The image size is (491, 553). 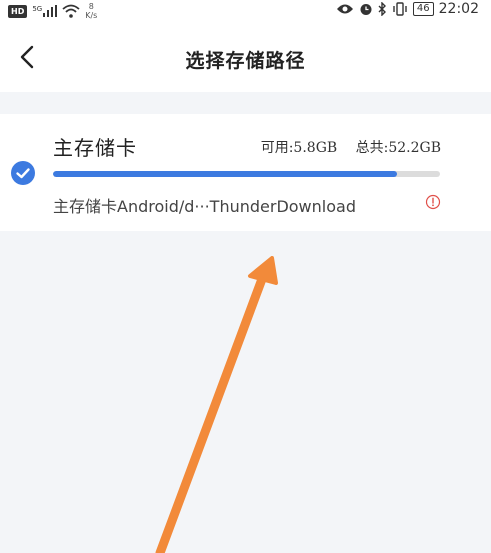 I want to click on signal-type-label: 5G, so click(x=37, y=9).